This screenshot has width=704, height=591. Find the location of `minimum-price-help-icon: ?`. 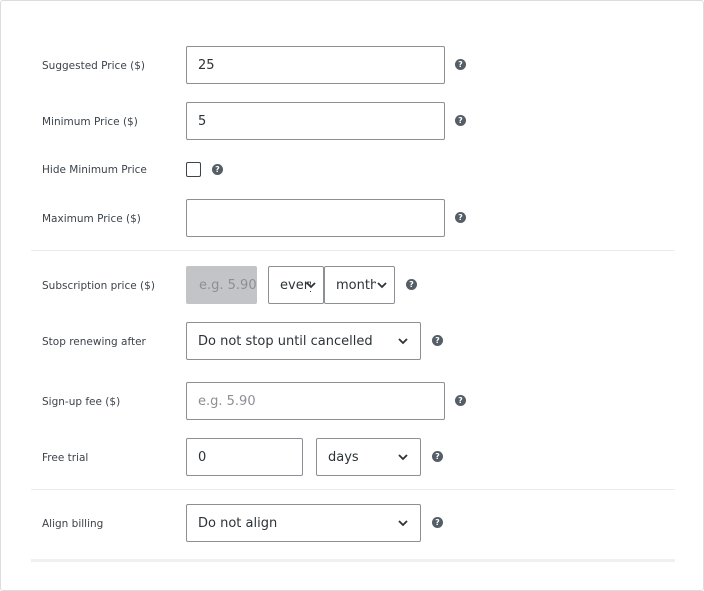

minimum-price-help-icon: ? is located at coordinates (460, 120).